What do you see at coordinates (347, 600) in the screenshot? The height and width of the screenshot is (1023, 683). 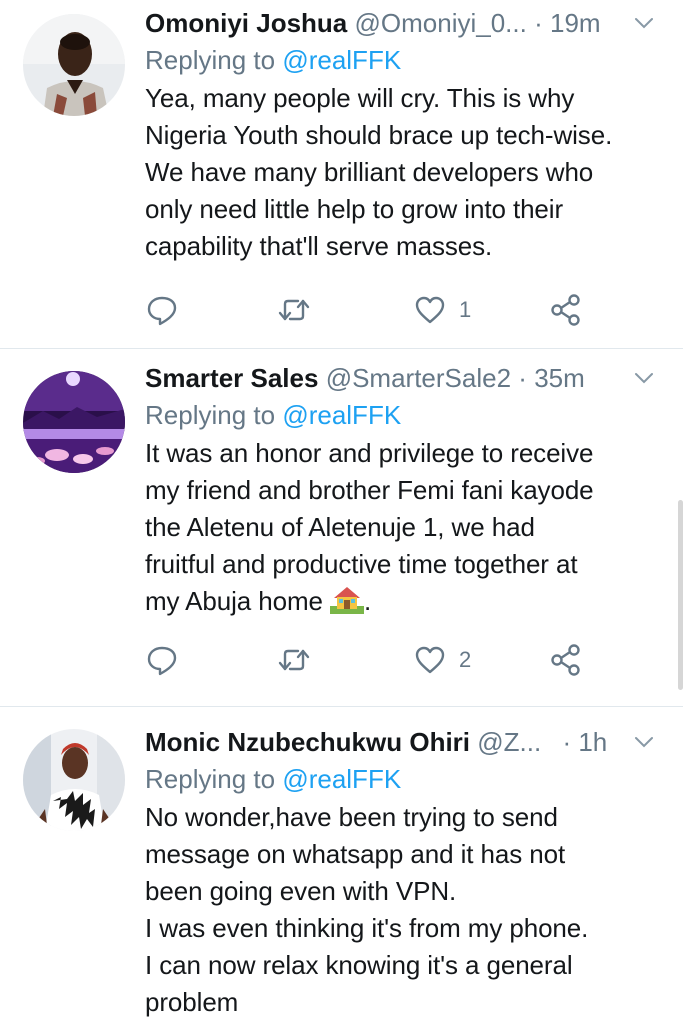 I see `house-emoji` at bounding box center [347, 600].